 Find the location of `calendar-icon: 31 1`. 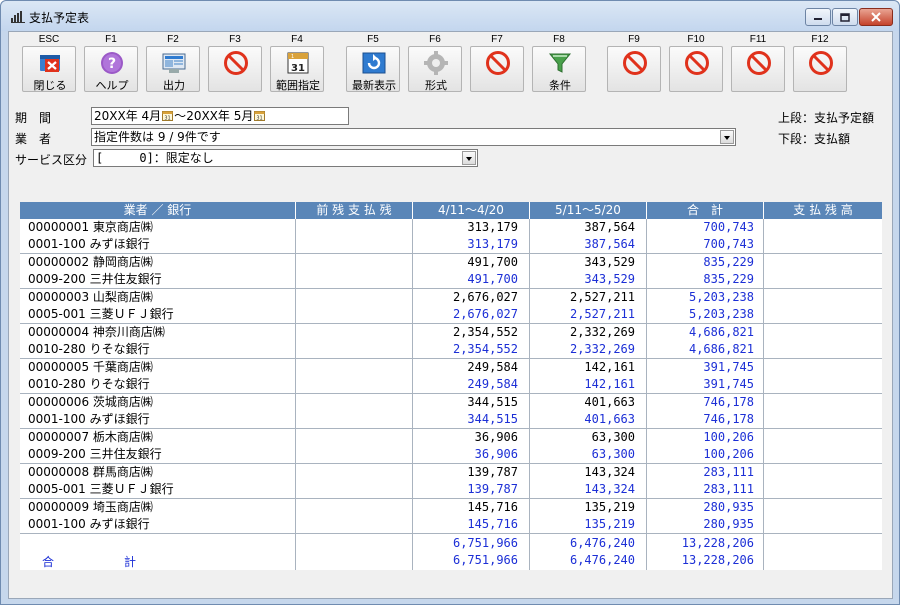

calendar-icon: 31 1 is located at coordinates (298, 63).